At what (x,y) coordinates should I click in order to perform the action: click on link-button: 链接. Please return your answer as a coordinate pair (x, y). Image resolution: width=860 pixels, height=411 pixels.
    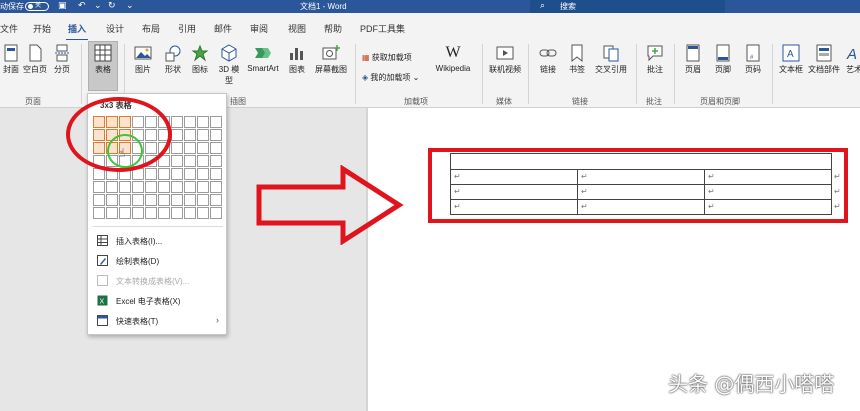
    Looking at the image, I should click on (548, 59).